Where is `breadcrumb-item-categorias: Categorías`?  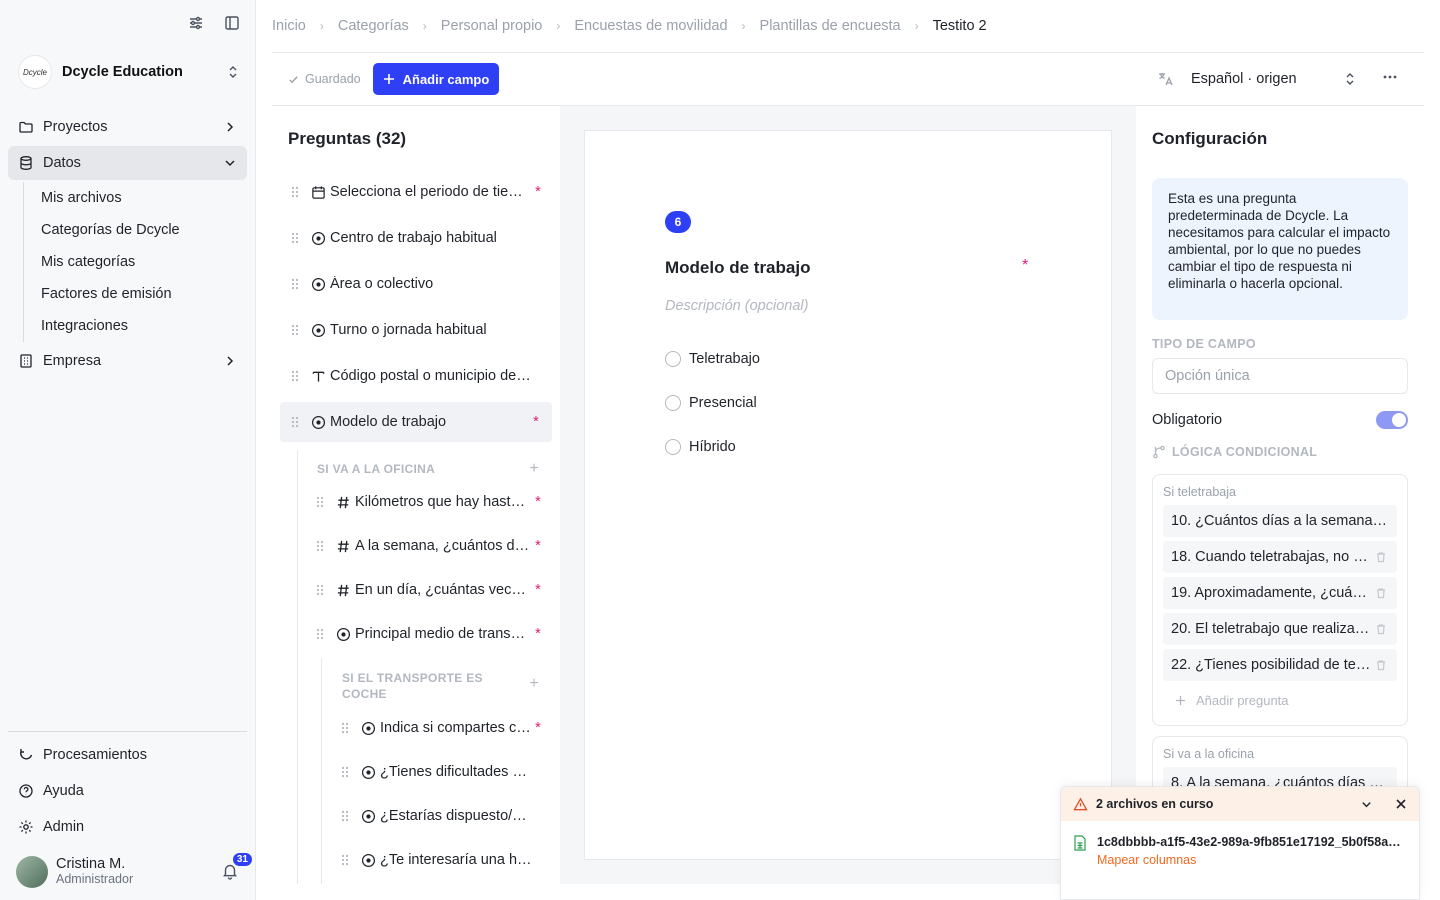 breadcrumb-item-categorias: Categorías is located at coordinates (373, 26).